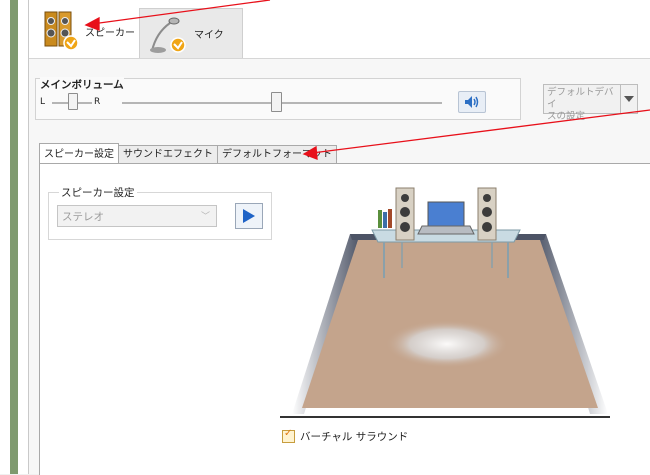 This screenshot has width=650, height=475. I want to click on virtual-surround-label: バーチャル サラウンド, so click(354, 437).